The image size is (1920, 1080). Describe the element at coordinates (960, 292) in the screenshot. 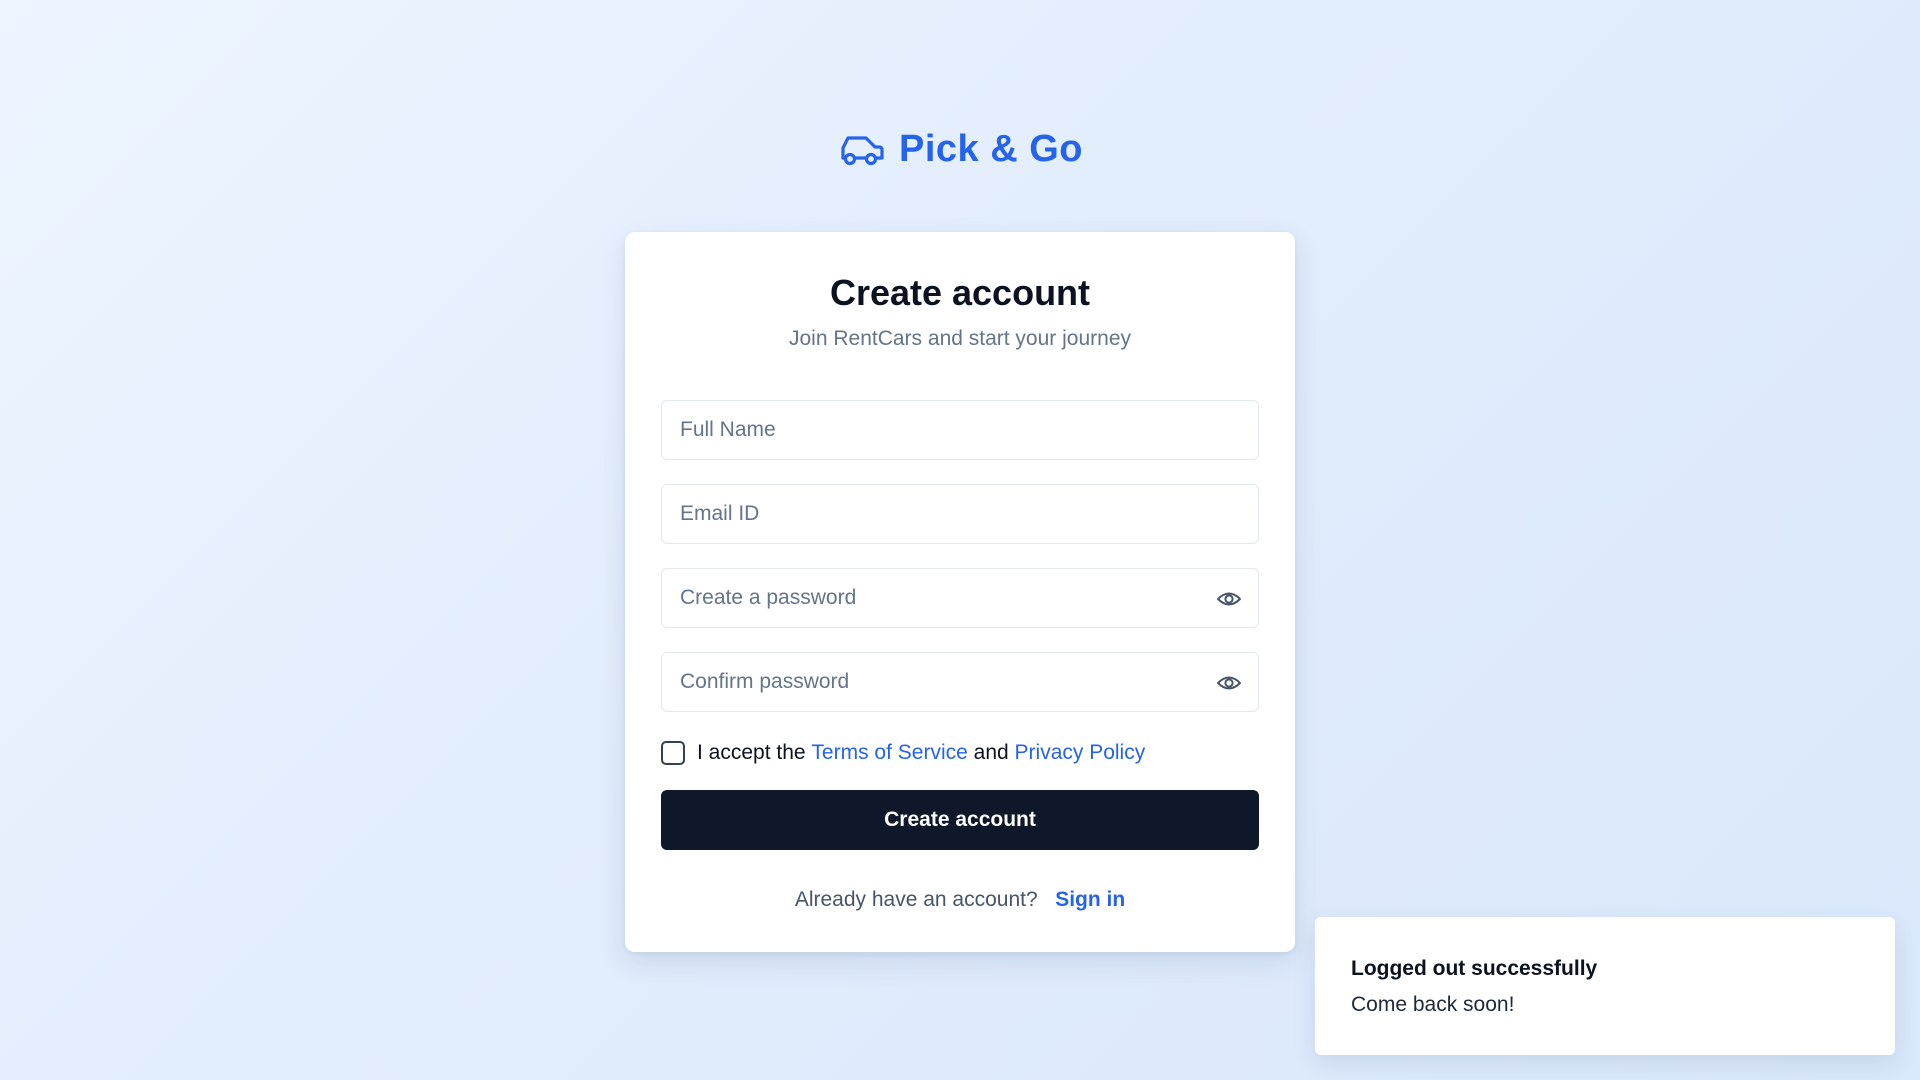

I see `page-title: Create account` at that location.